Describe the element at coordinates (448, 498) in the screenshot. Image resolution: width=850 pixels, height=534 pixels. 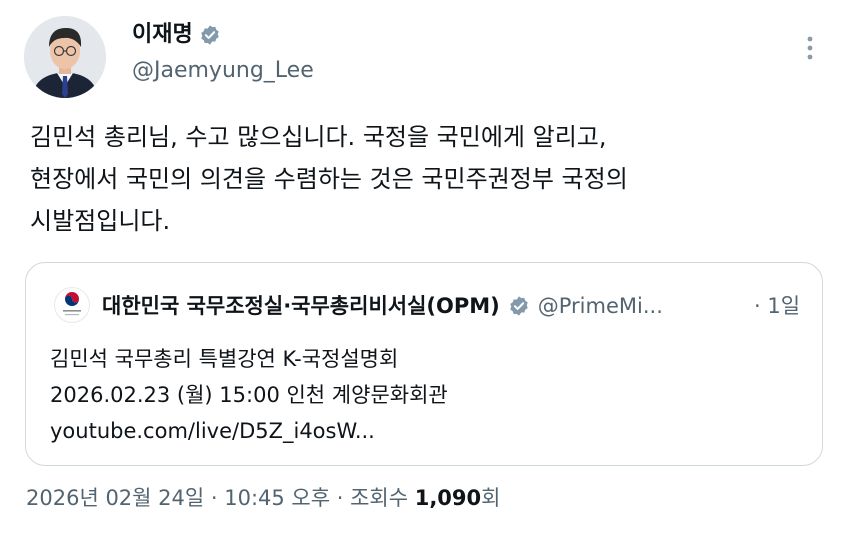
I see `view-count: 1,090` at that location.